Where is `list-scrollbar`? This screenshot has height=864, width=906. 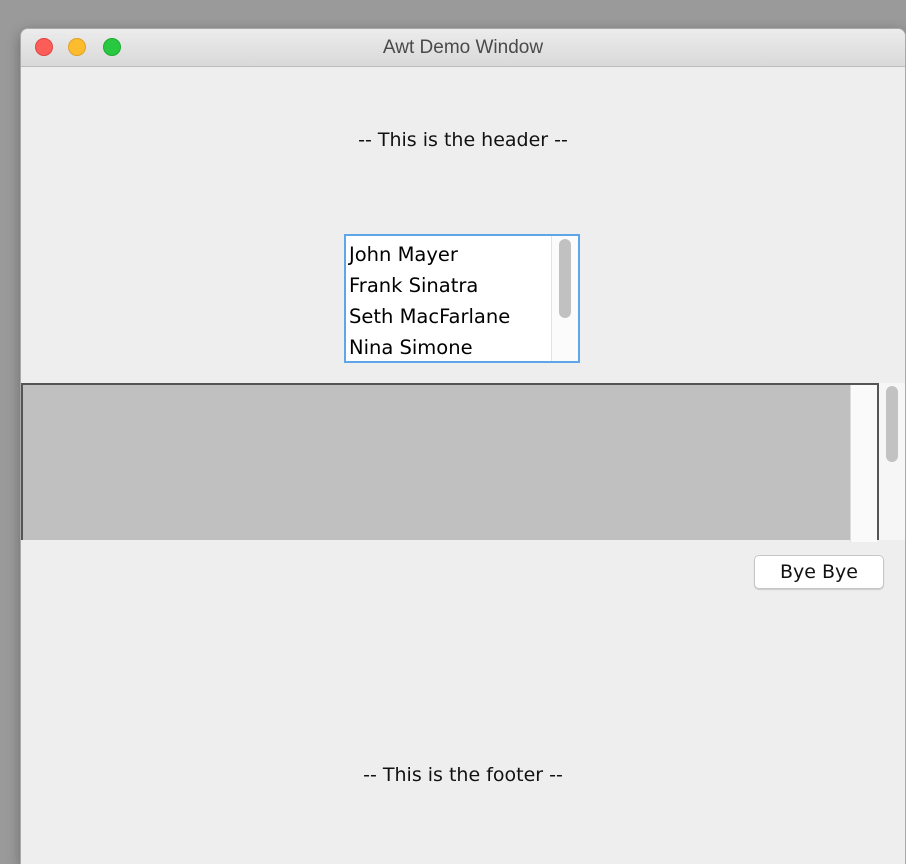
list-scrollbar is located at coordinates (564, 298).